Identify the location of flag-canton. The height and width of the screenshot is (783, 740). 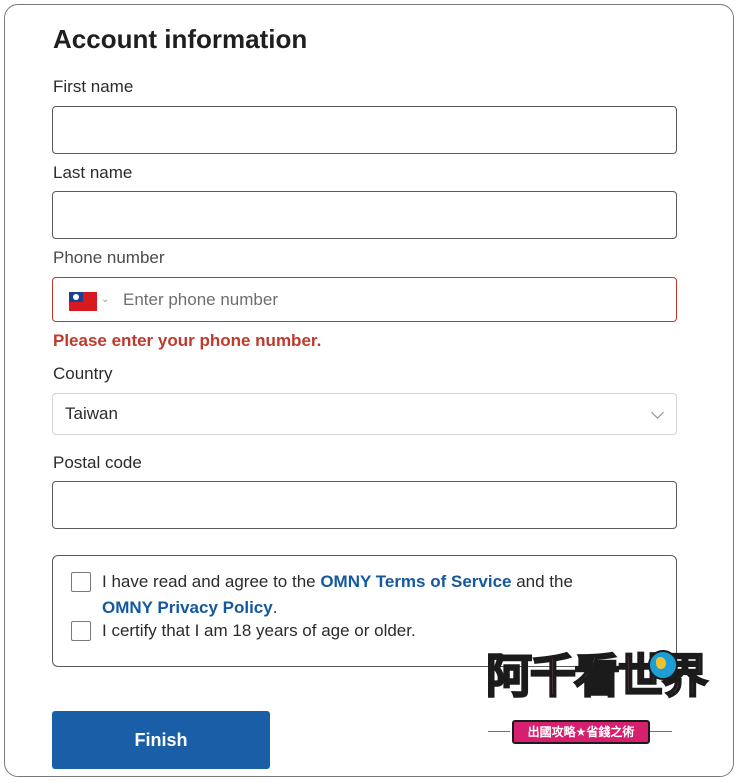
(76, 297).